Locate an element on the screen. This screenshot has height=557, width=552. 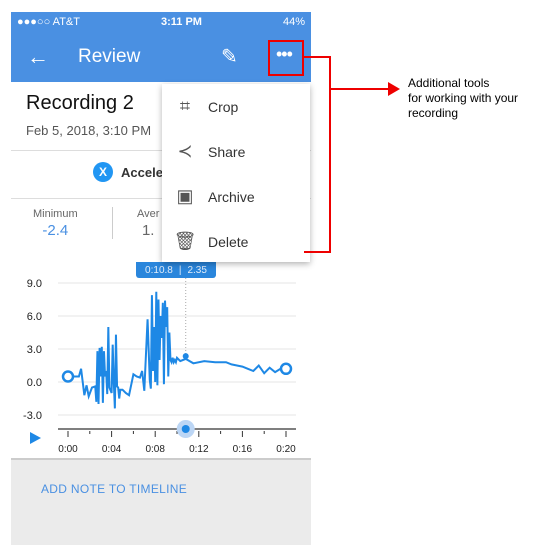
x-tick-label: 0:12 is located at coordinates (199, 449).